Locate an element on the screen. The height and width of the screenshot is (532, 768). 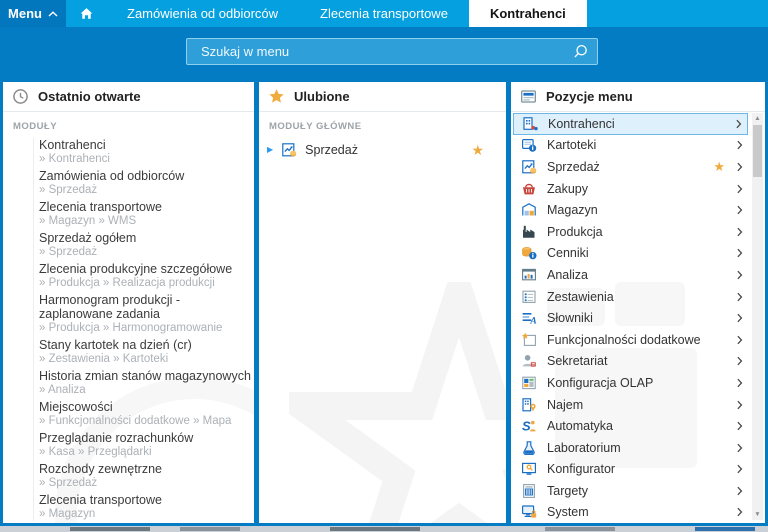
menu-item-zestawienia: Zestawienia is located at coordinates (630, 297).